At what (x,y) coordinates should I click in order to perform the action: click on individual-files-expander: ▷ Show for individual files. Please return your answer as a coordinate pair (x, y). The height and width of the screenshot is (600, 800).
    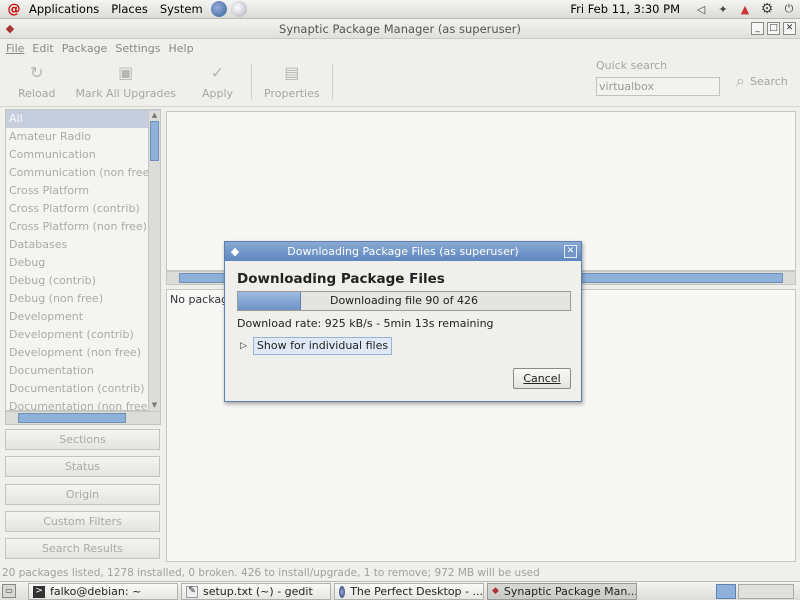
    Looking at the image, I should click on (316, 346).